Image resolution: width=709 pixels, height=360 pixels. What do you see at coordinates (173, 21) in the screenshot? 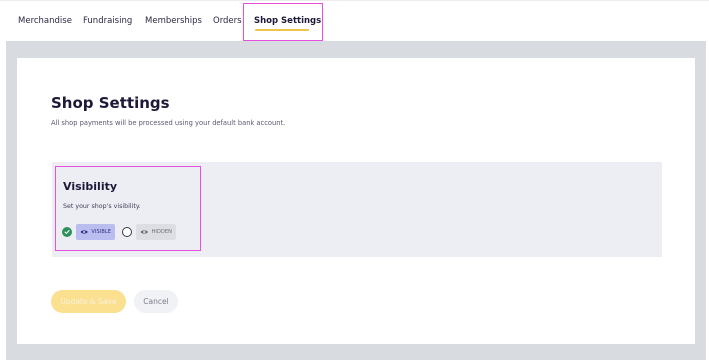
I see `tab-memberships: Memberships` at bounding box center [173, 21].